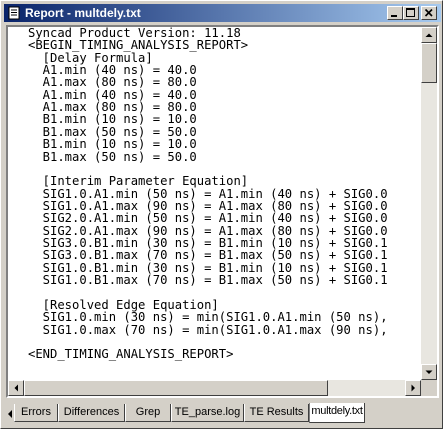 Image resolution: width=443 pixels, height=429 pixels. Describe the element at coordinates (14, 13) in the screenshot. I see `report-document-icon` at that location.